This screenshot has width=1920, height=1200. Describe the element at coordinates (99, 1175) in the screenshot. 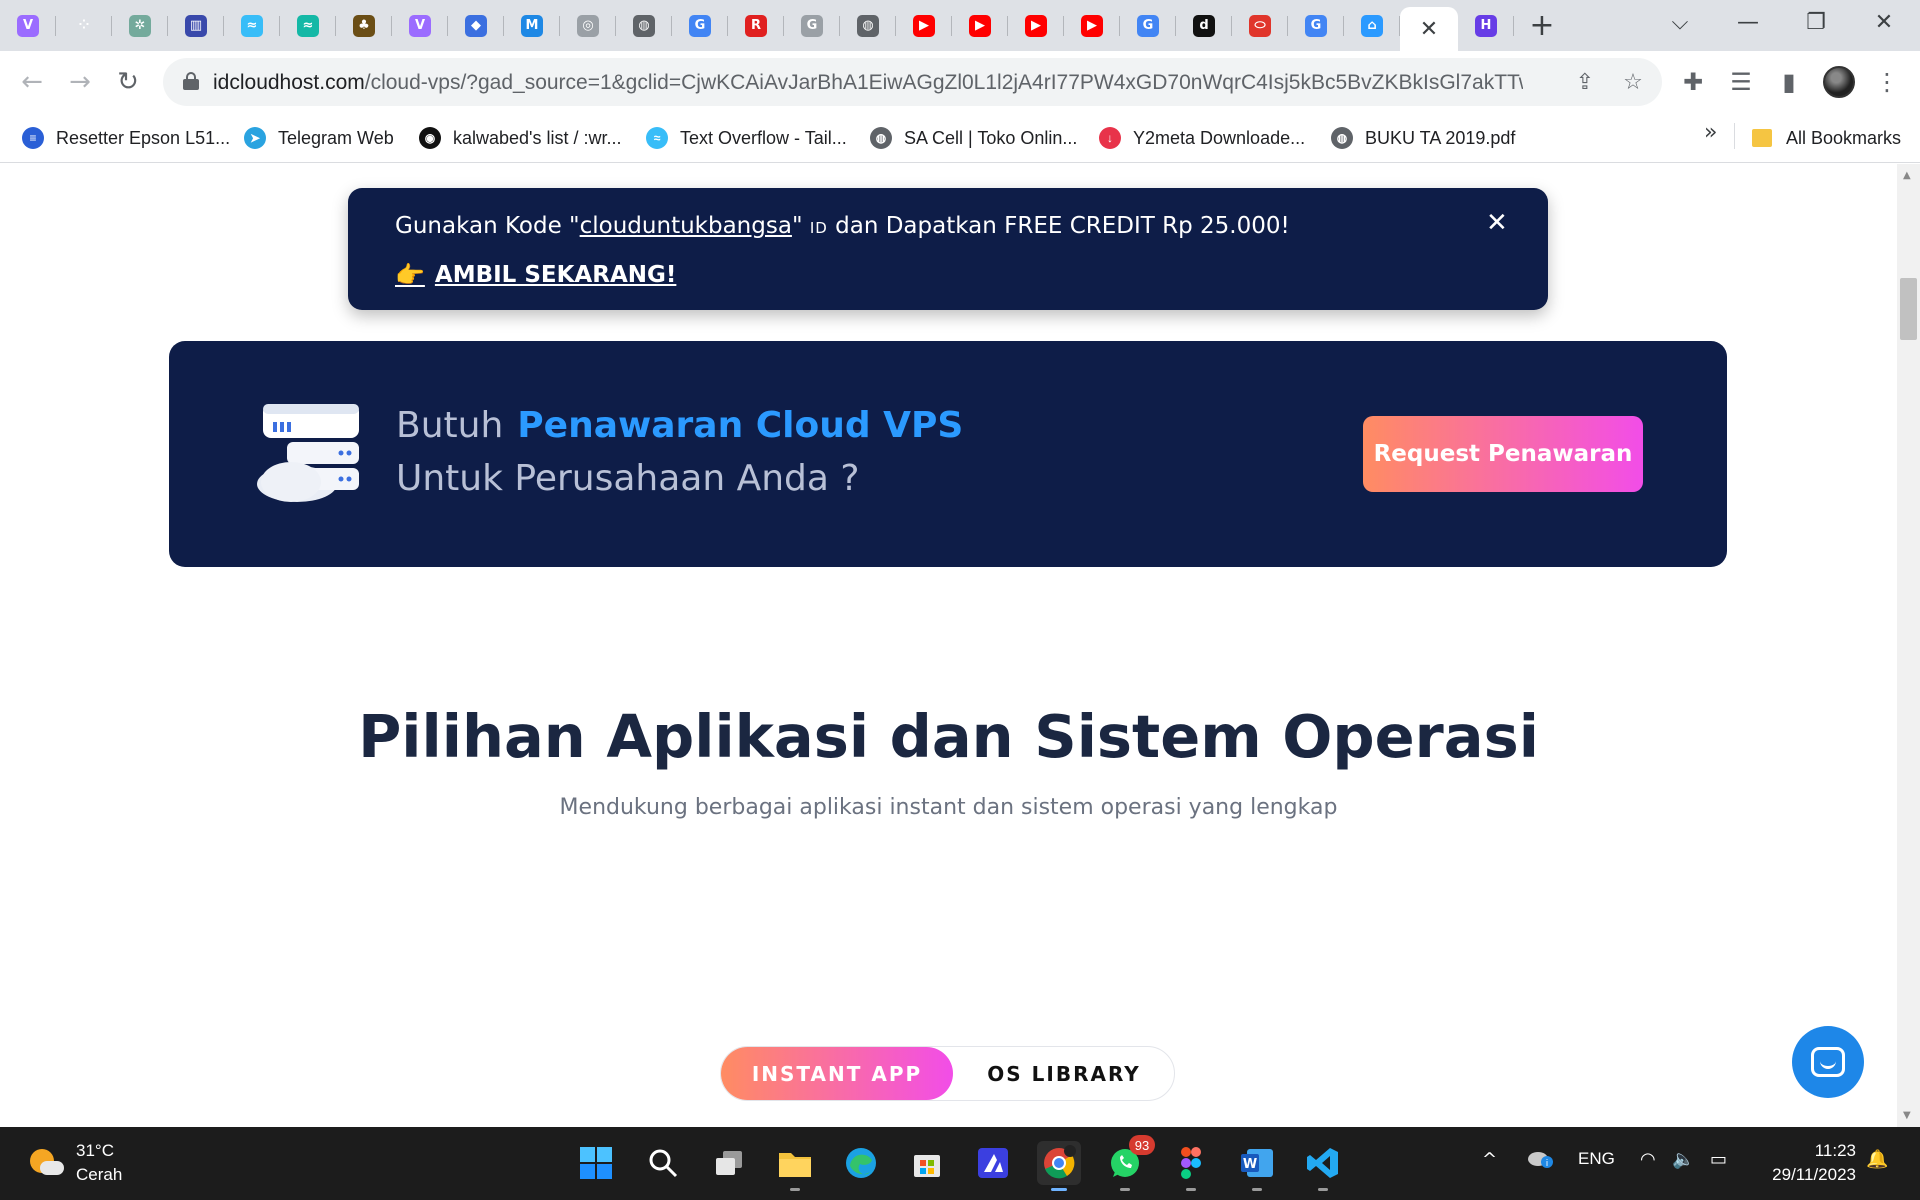

I see `weather-condition: Cerah` at that location.